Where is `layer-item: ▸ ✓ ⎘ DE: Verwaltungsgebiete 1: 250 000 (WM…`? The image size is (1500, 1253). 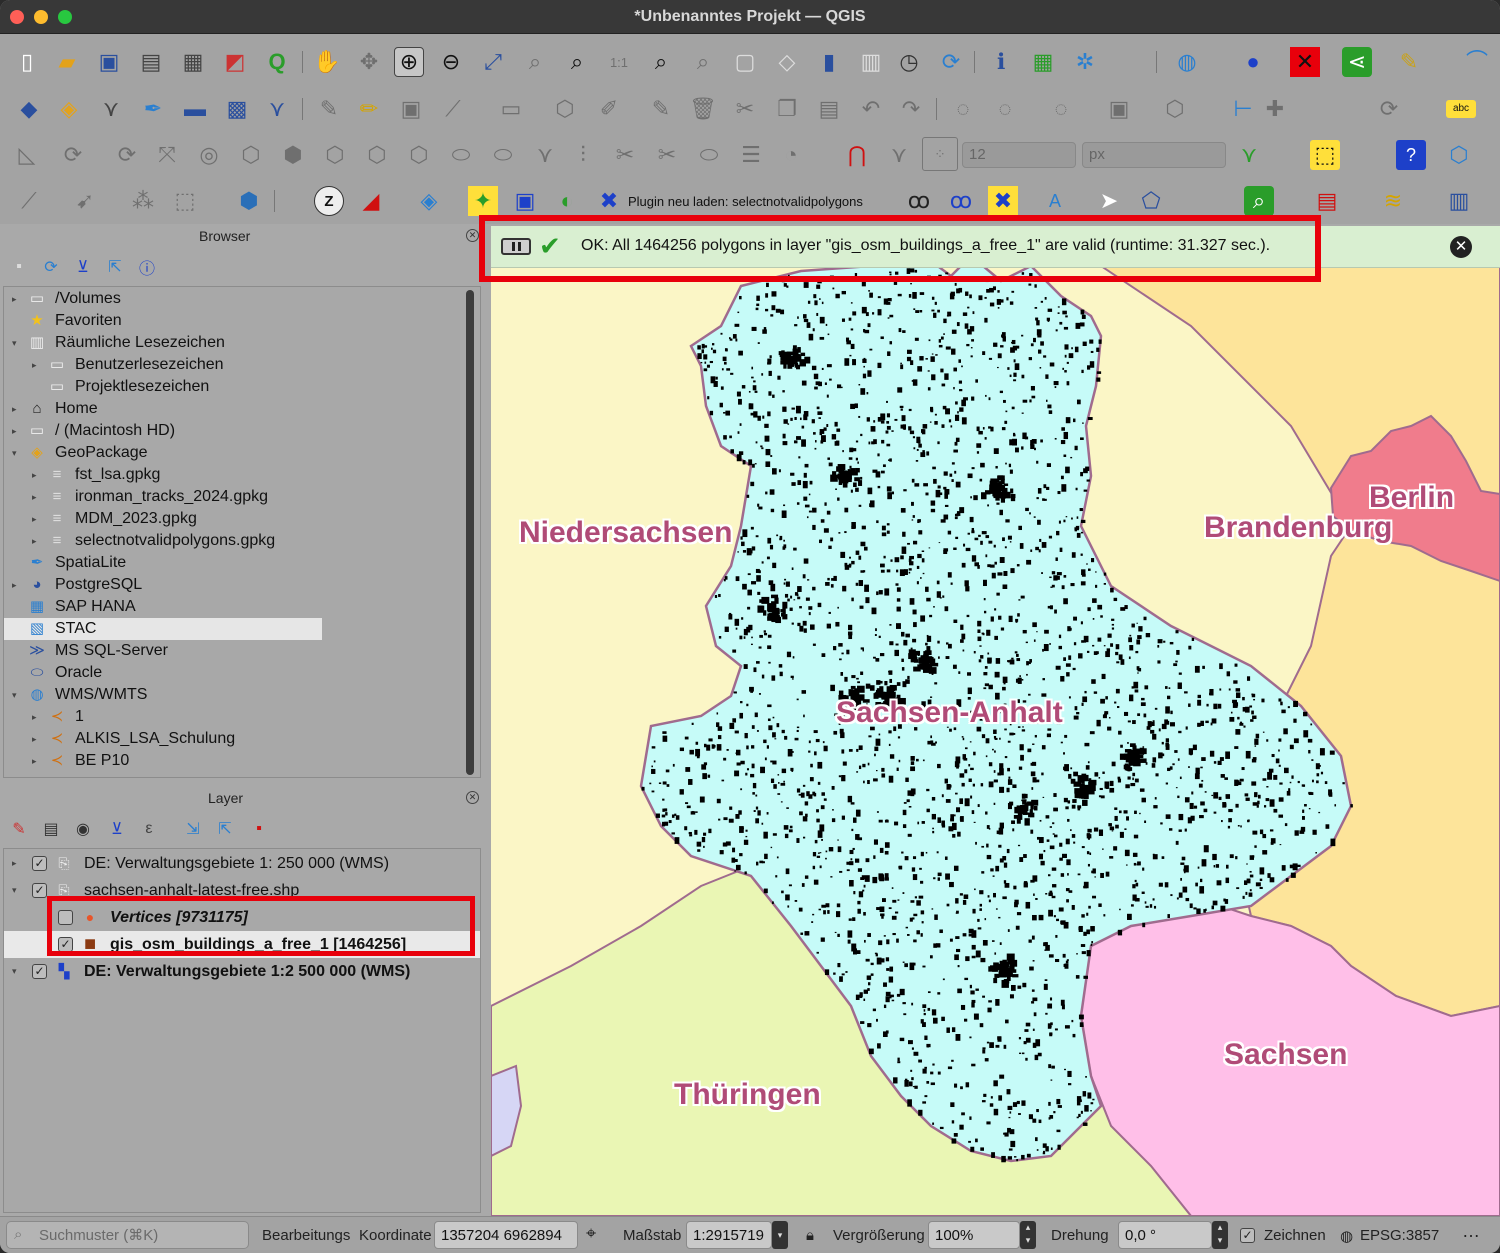 layer-item: ▸ ✓ ⎘ DE: Verwaltungsgebiete 1: 250 000 (WM… is located at coordinates (242, 863).